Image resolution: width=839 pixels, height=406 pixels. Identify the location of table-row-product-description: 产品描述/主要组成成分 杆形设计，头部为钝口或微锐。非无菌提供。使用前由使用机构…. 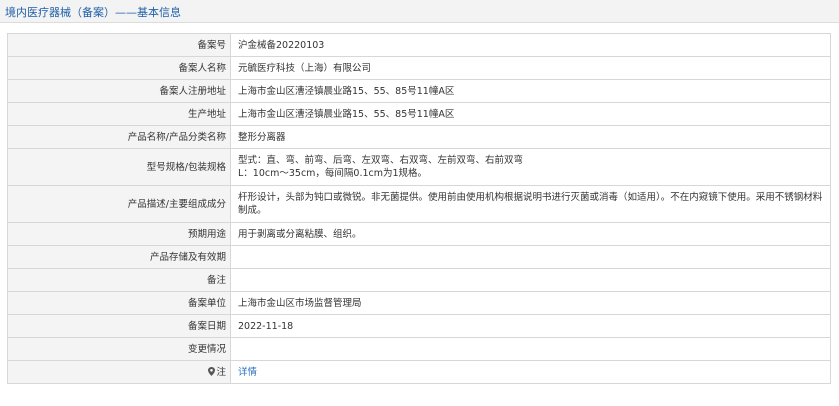
(419, 204).